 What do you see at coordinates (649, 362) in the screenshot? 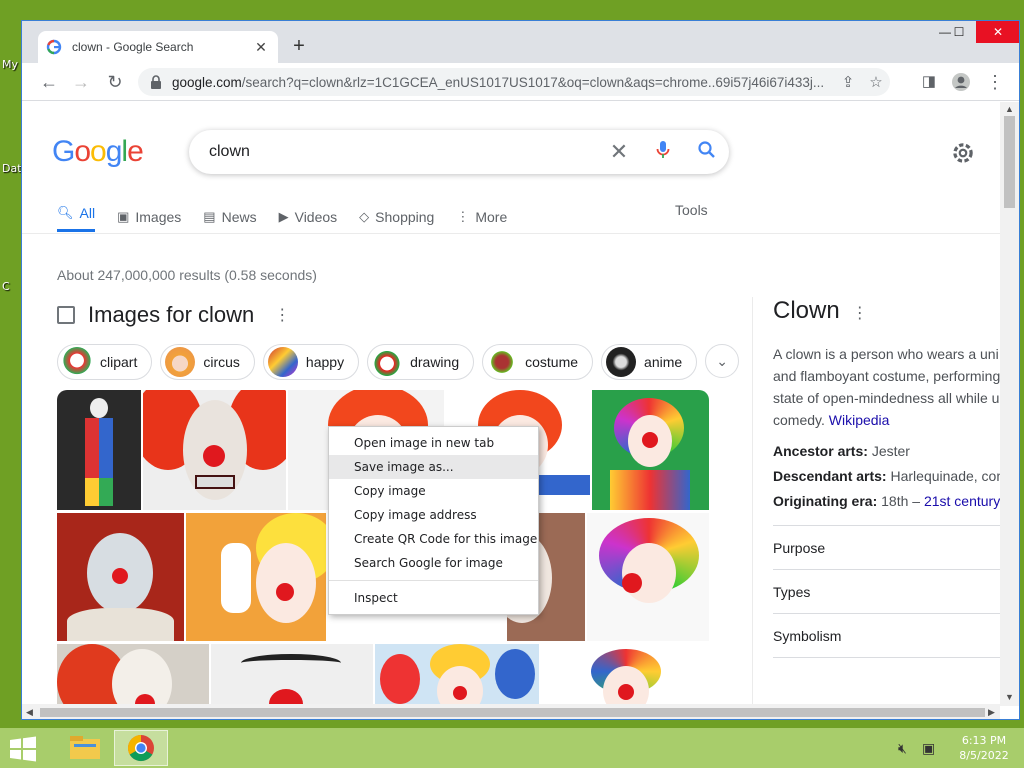
I see `chip-anime: anime` at bounding box center [649, 362].